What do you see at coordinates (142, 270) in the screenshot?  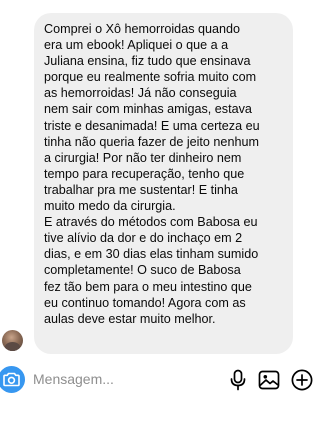 I see `message-line: completamente! O suco de Babosa` at bounding box center [142, 270].